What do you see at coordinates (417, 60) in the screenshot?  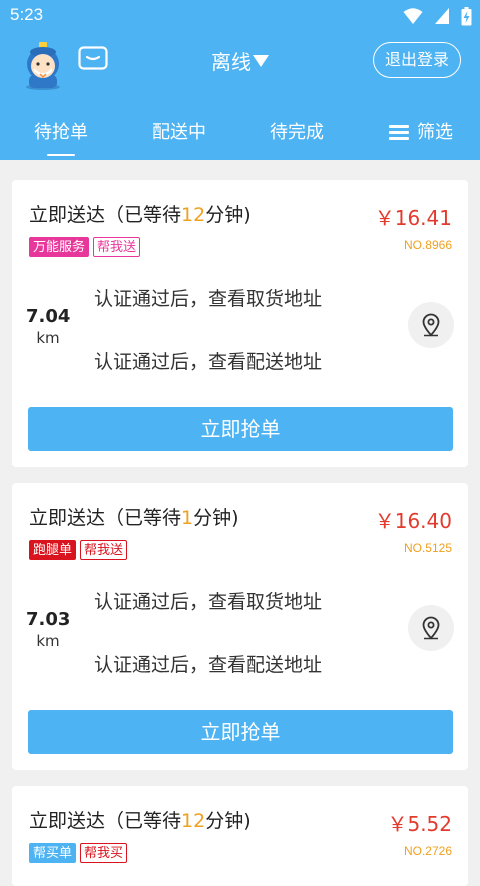 I see `logout-button: 退出登录` at bounding box center [417, 60].